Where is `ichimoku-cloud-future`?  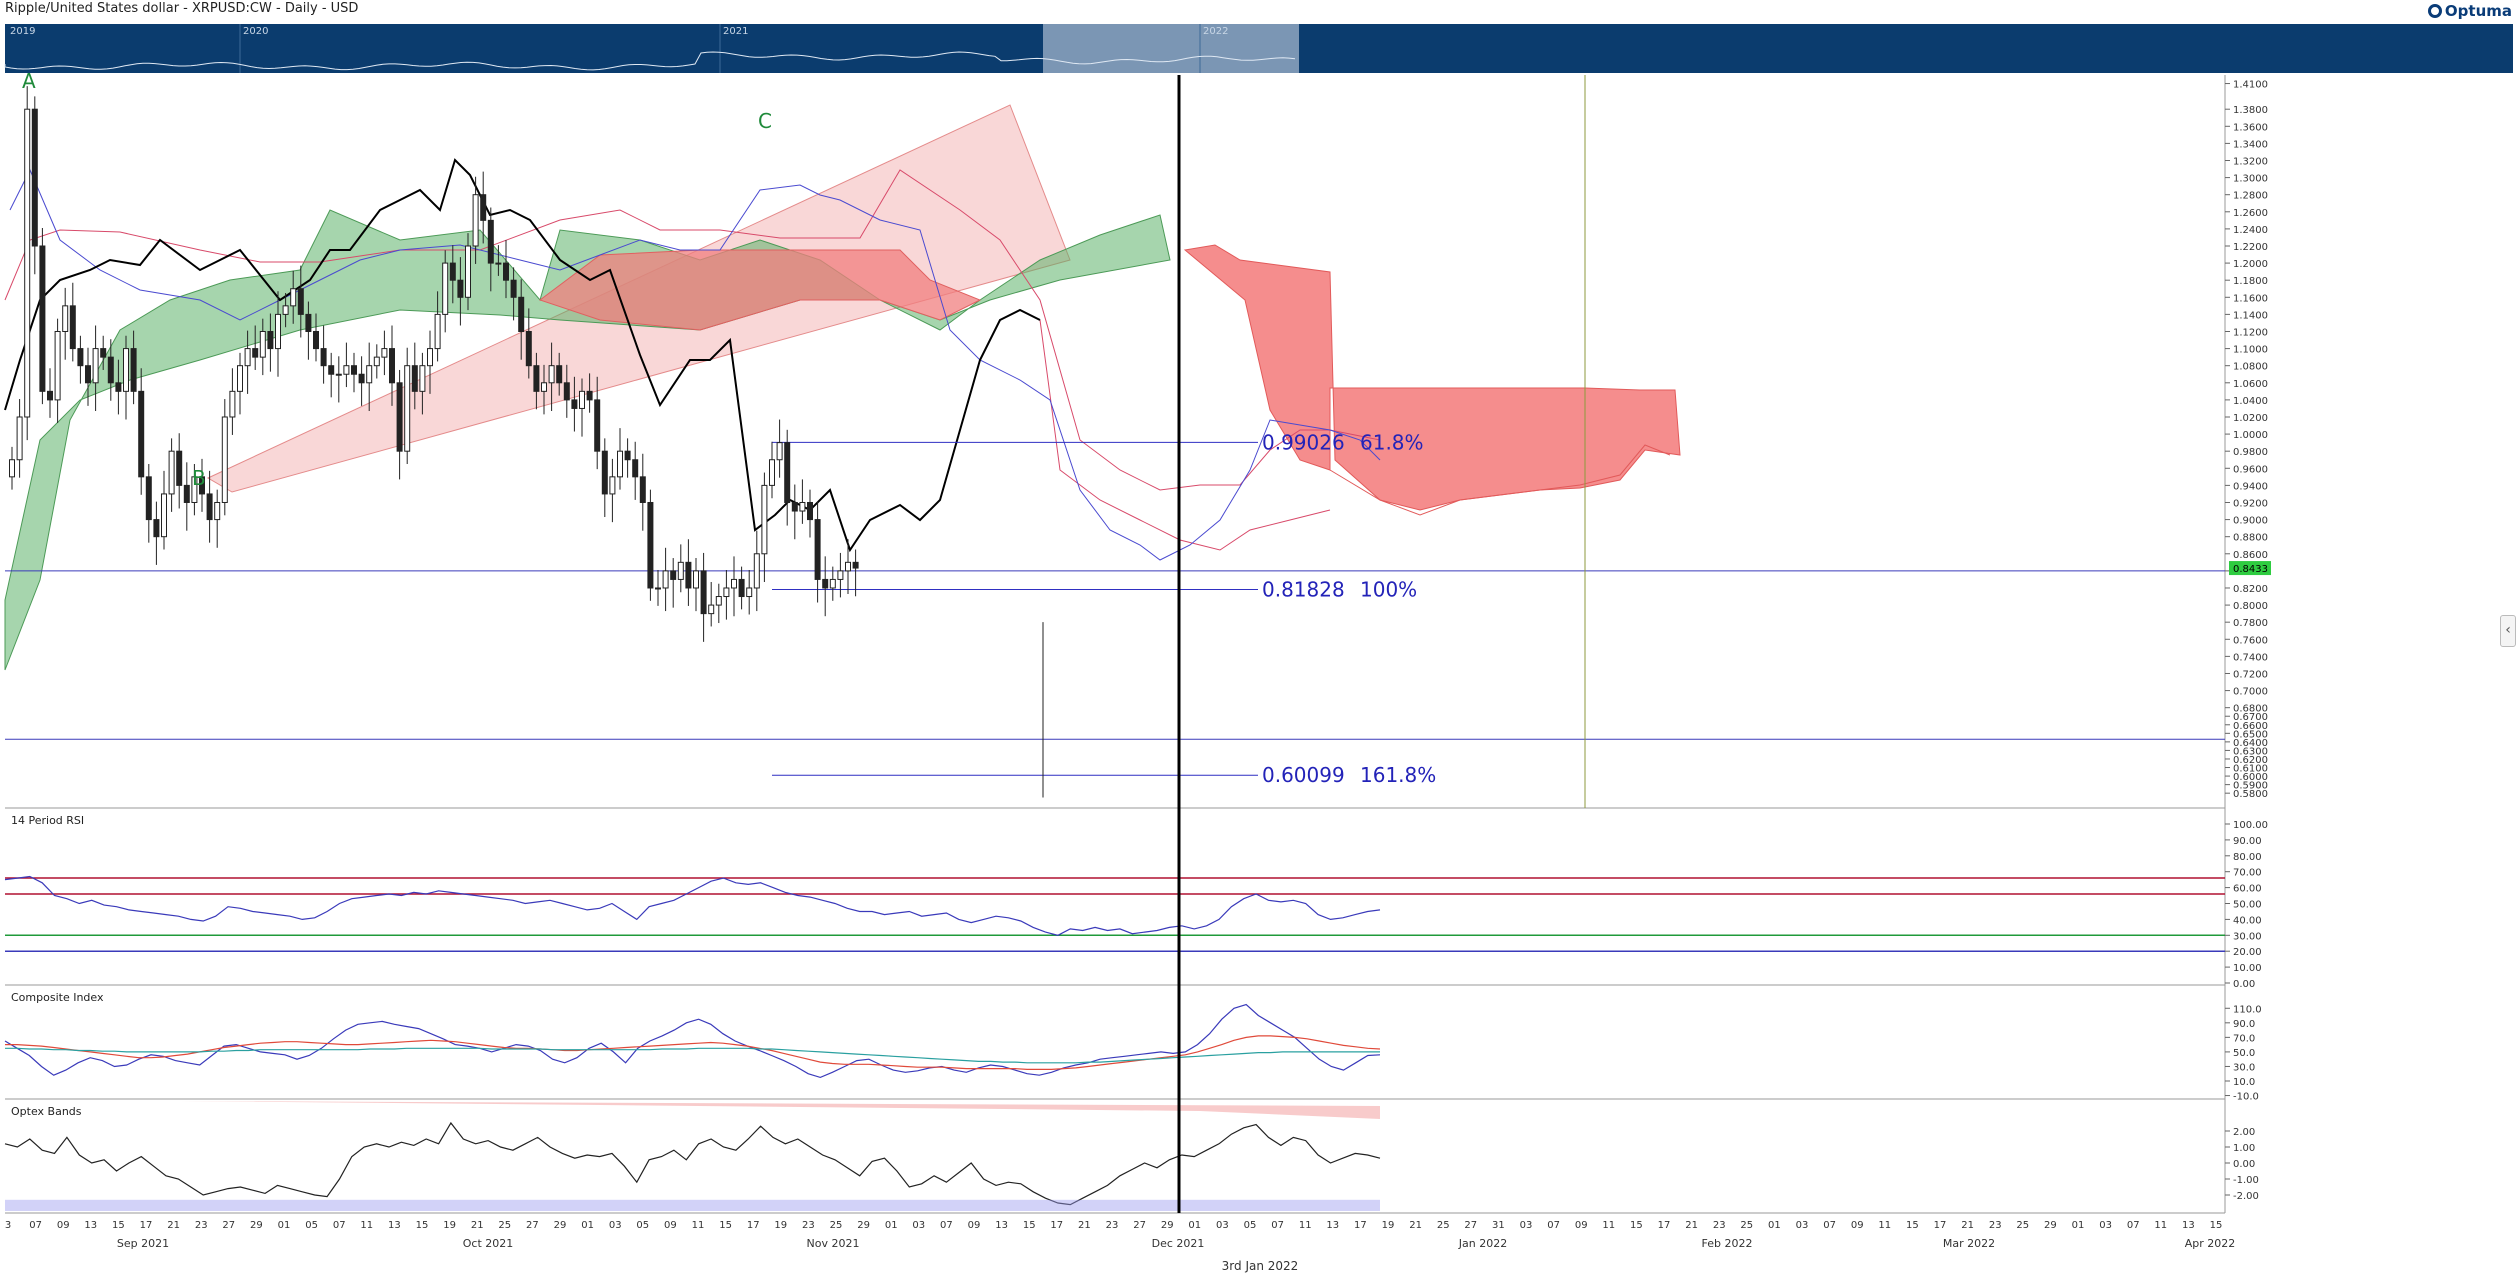
ichimoku-cloud-future is located at coordinates (1432, 377).